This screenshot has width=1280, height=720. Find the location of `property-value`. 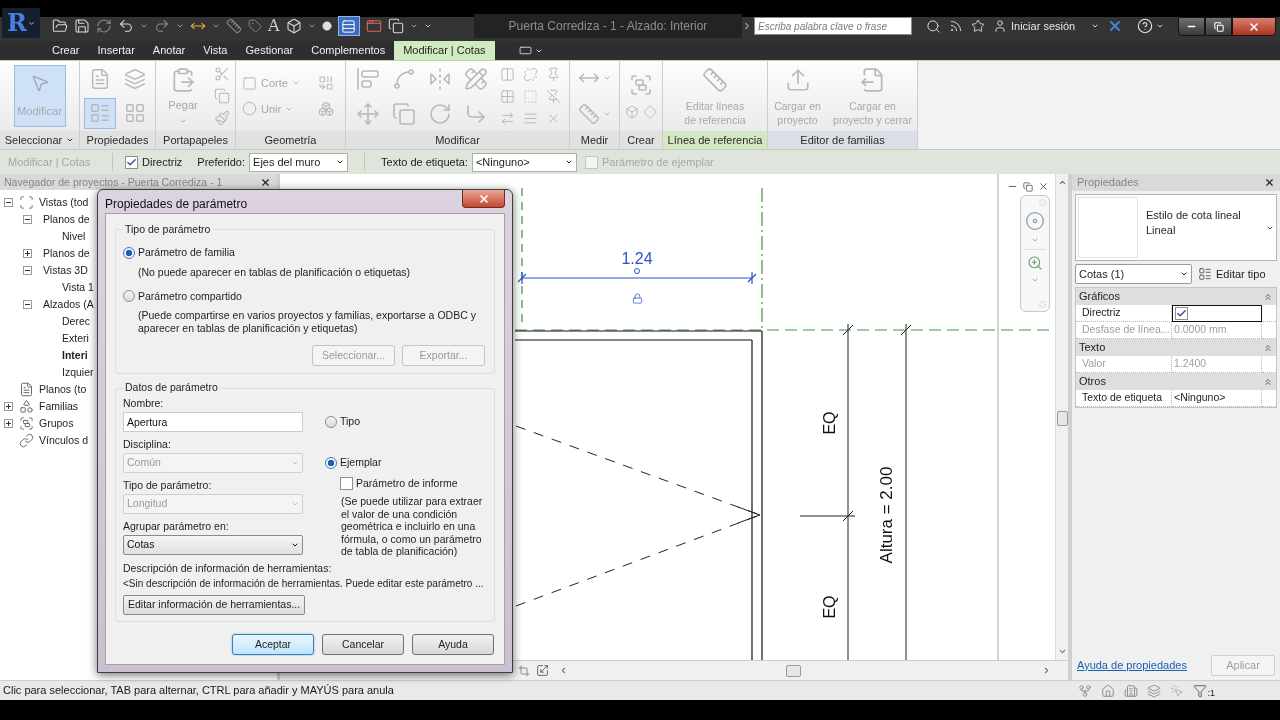

property-value is located at coordinates (1217, 313).